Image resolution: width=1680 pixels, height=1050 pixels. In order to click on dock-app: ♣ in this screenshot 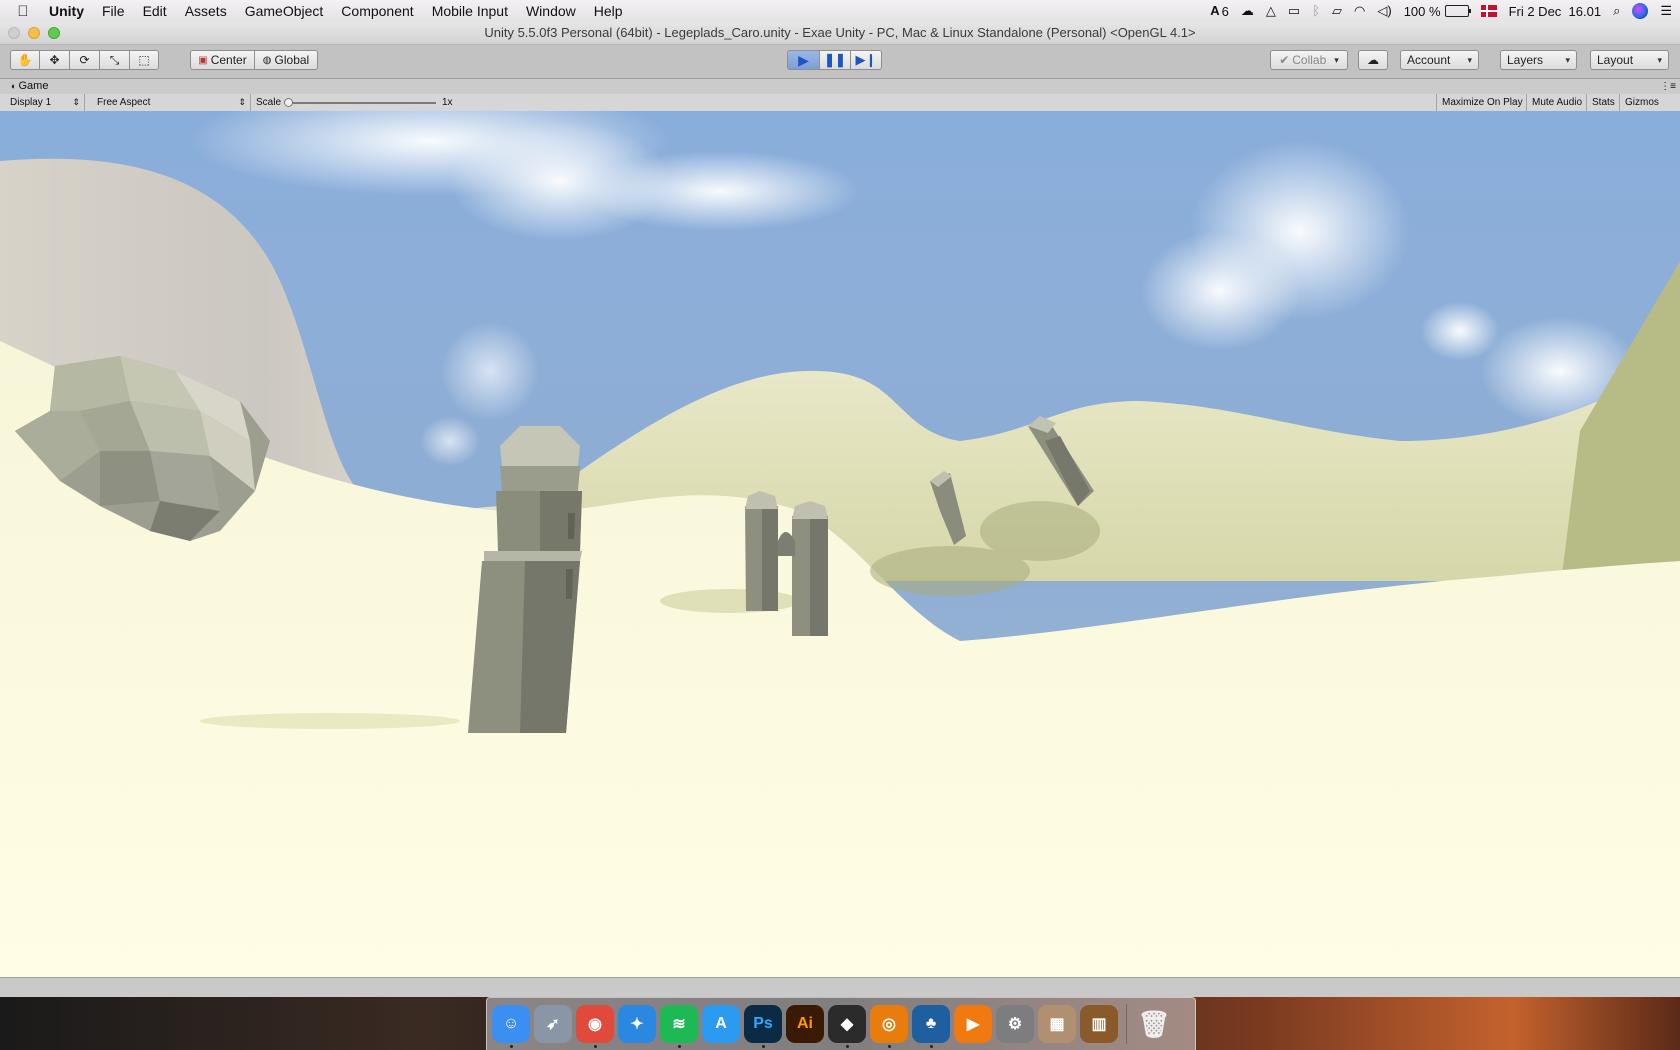, I will do `click(931, 1026)`.